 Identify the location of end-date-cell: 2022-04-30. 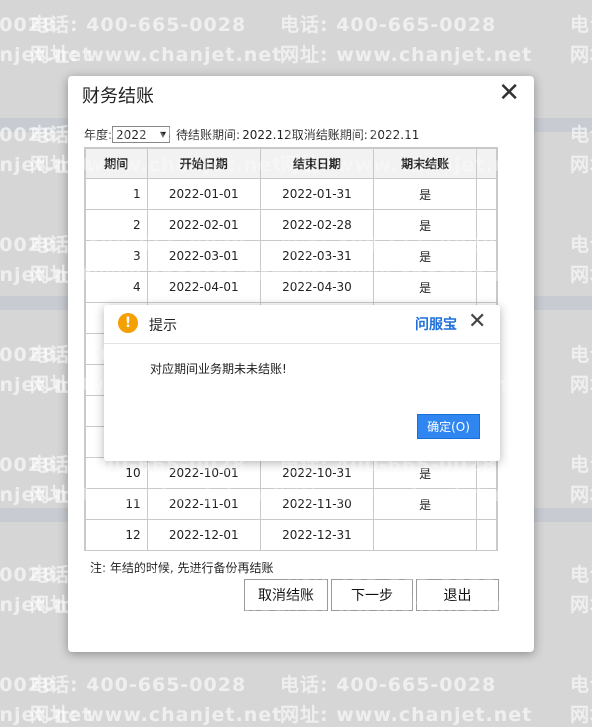
(317, 287).